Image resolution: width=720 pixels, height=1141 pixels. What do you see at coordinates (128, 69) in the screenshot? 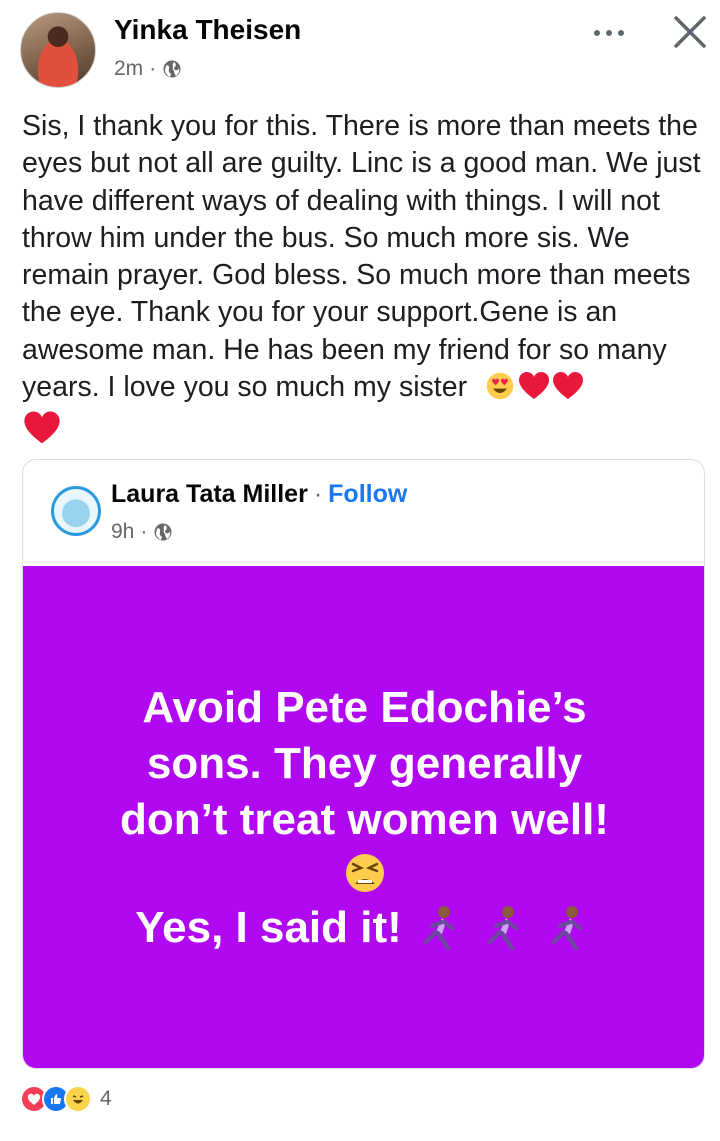
I see `post-time: 2m` at bounding box center [128, 69].